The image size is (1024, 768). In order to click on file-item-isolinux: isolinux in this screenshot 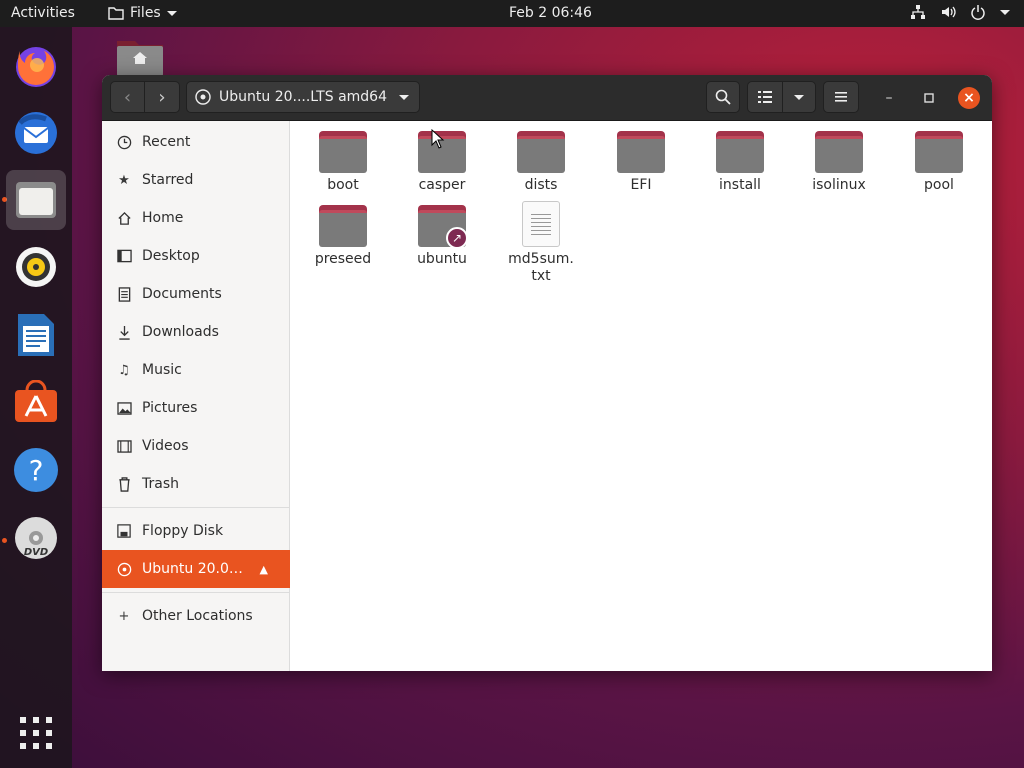, I will do `click(839, 162)`.